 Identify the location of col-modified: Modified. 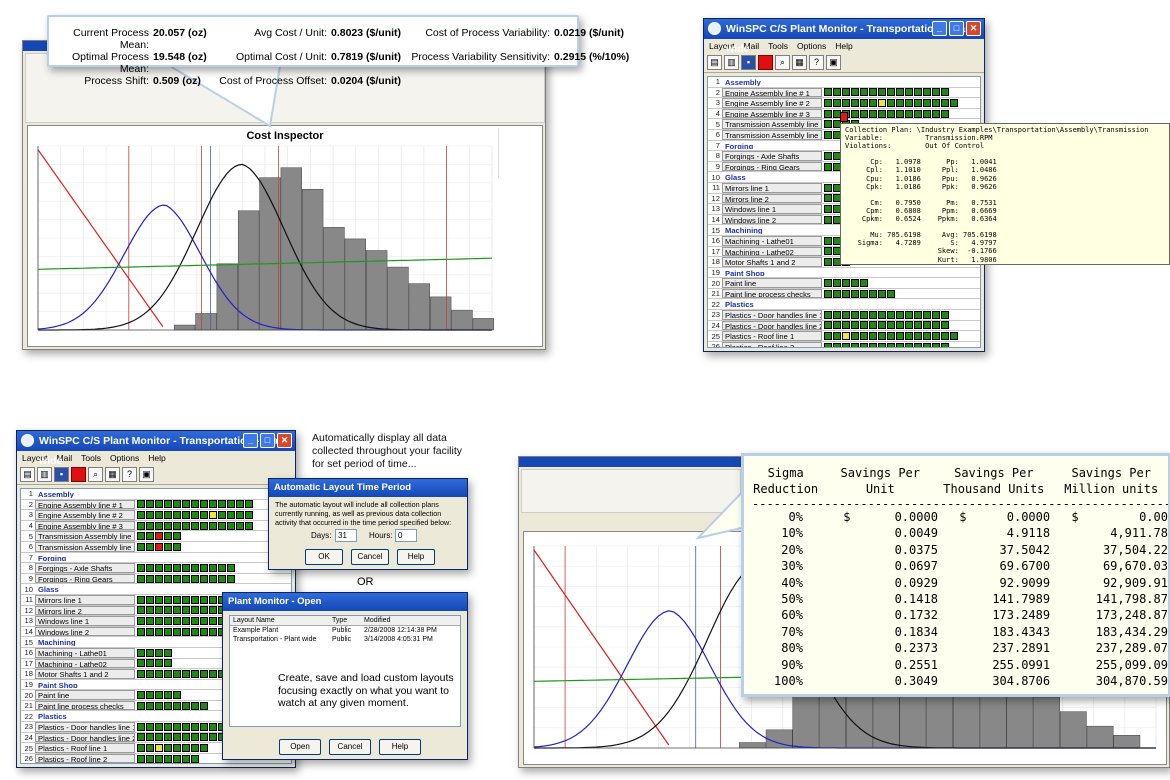
(411, 620).